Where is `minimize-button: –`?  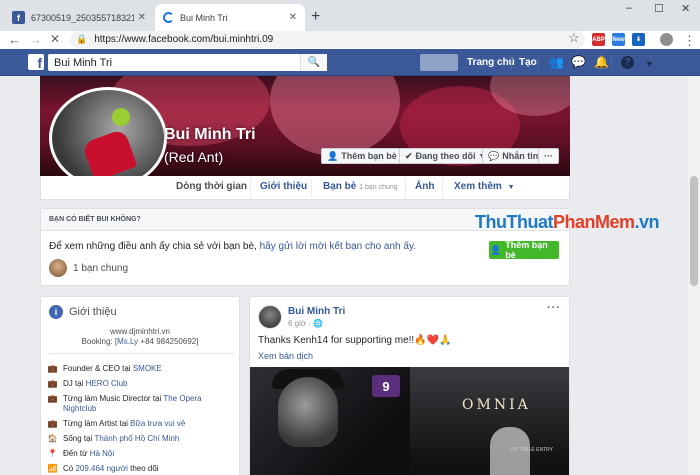 minimize-button: – is located at coordinates (629, 8).